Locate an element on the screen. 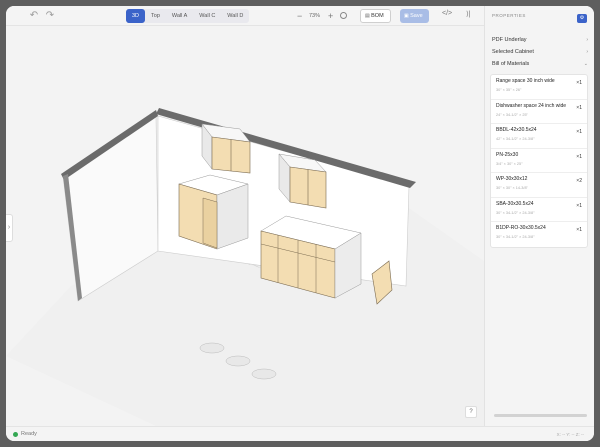  section-label: PDF Underlay is located at coordinates (509, 40).